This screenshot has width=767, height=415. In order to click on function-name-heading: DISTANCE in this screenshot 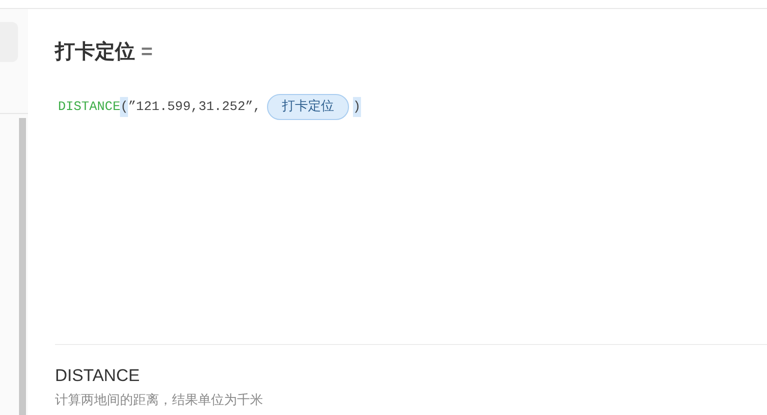, I will do `click(98, 376)`.